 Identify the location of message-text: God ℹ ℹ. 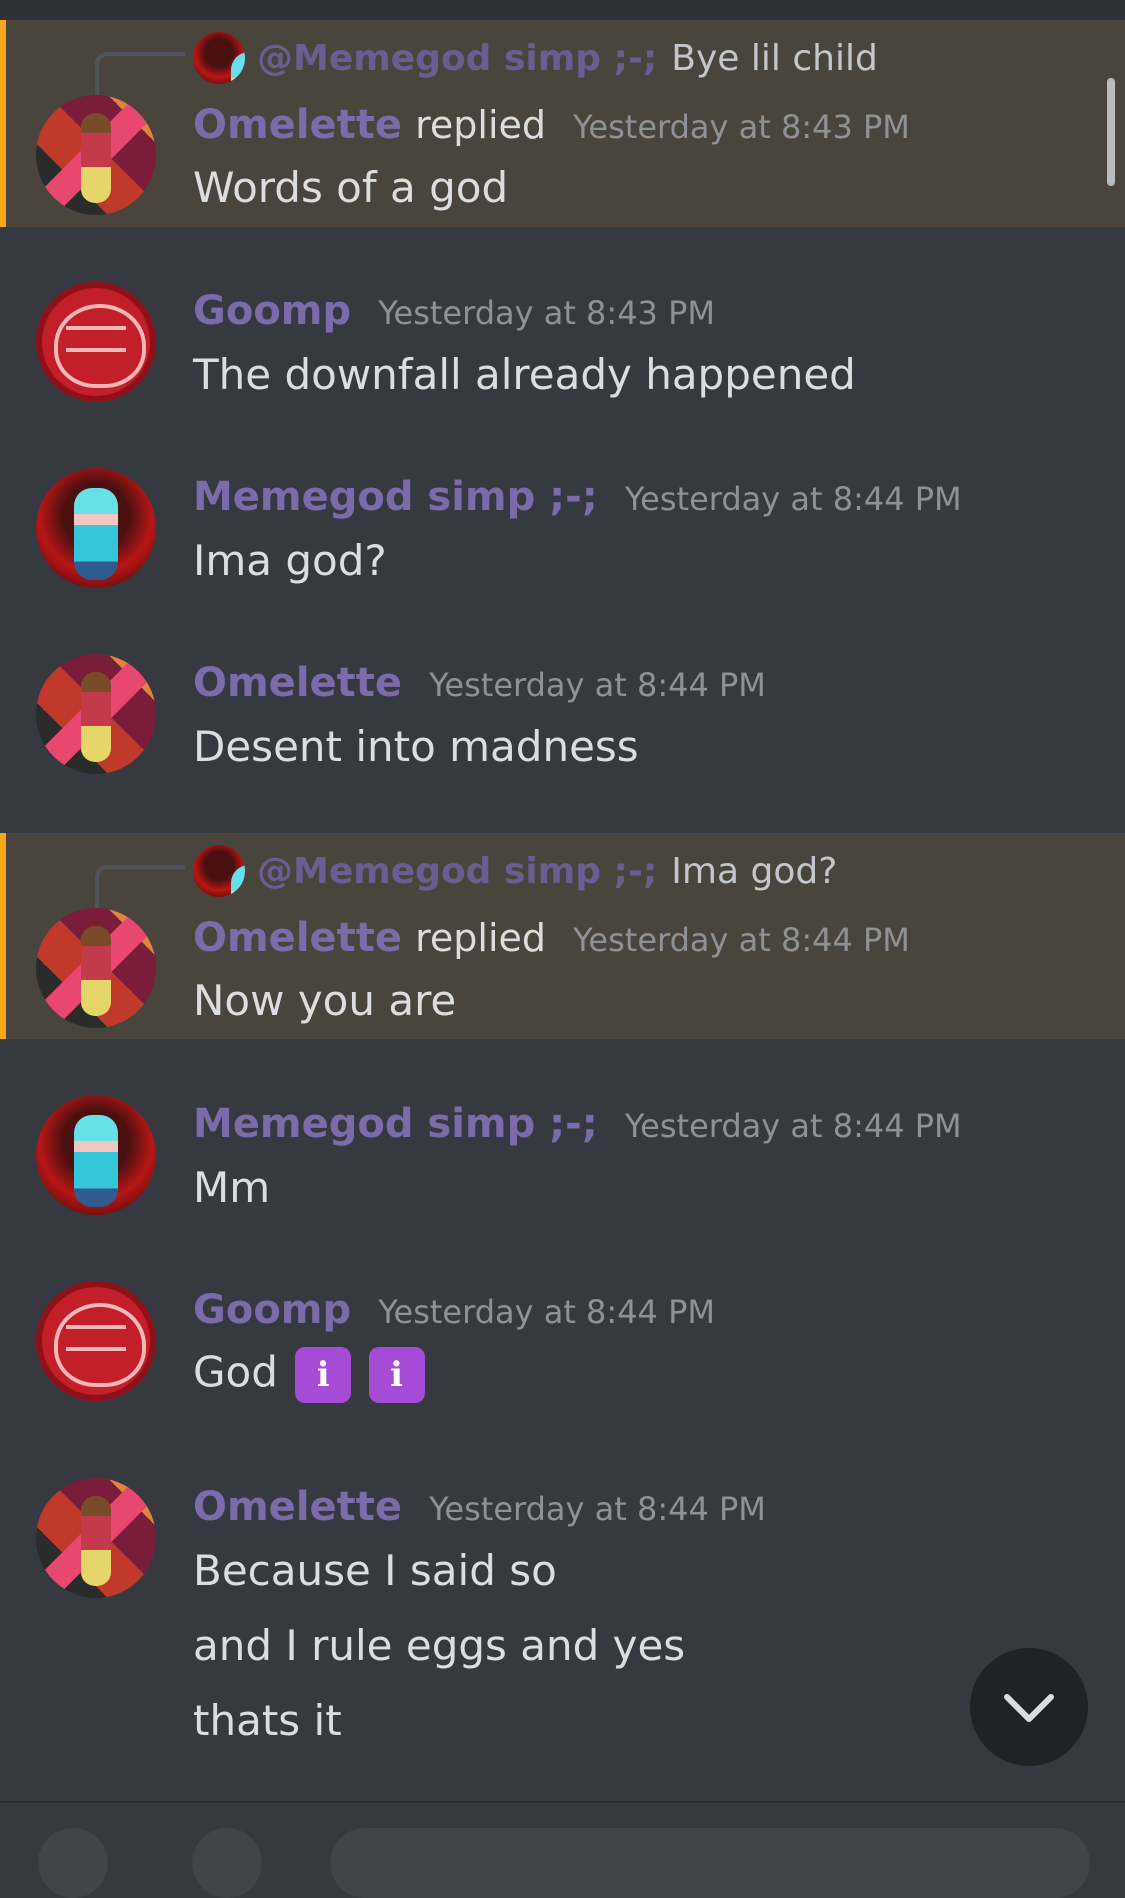
(309, 1375).